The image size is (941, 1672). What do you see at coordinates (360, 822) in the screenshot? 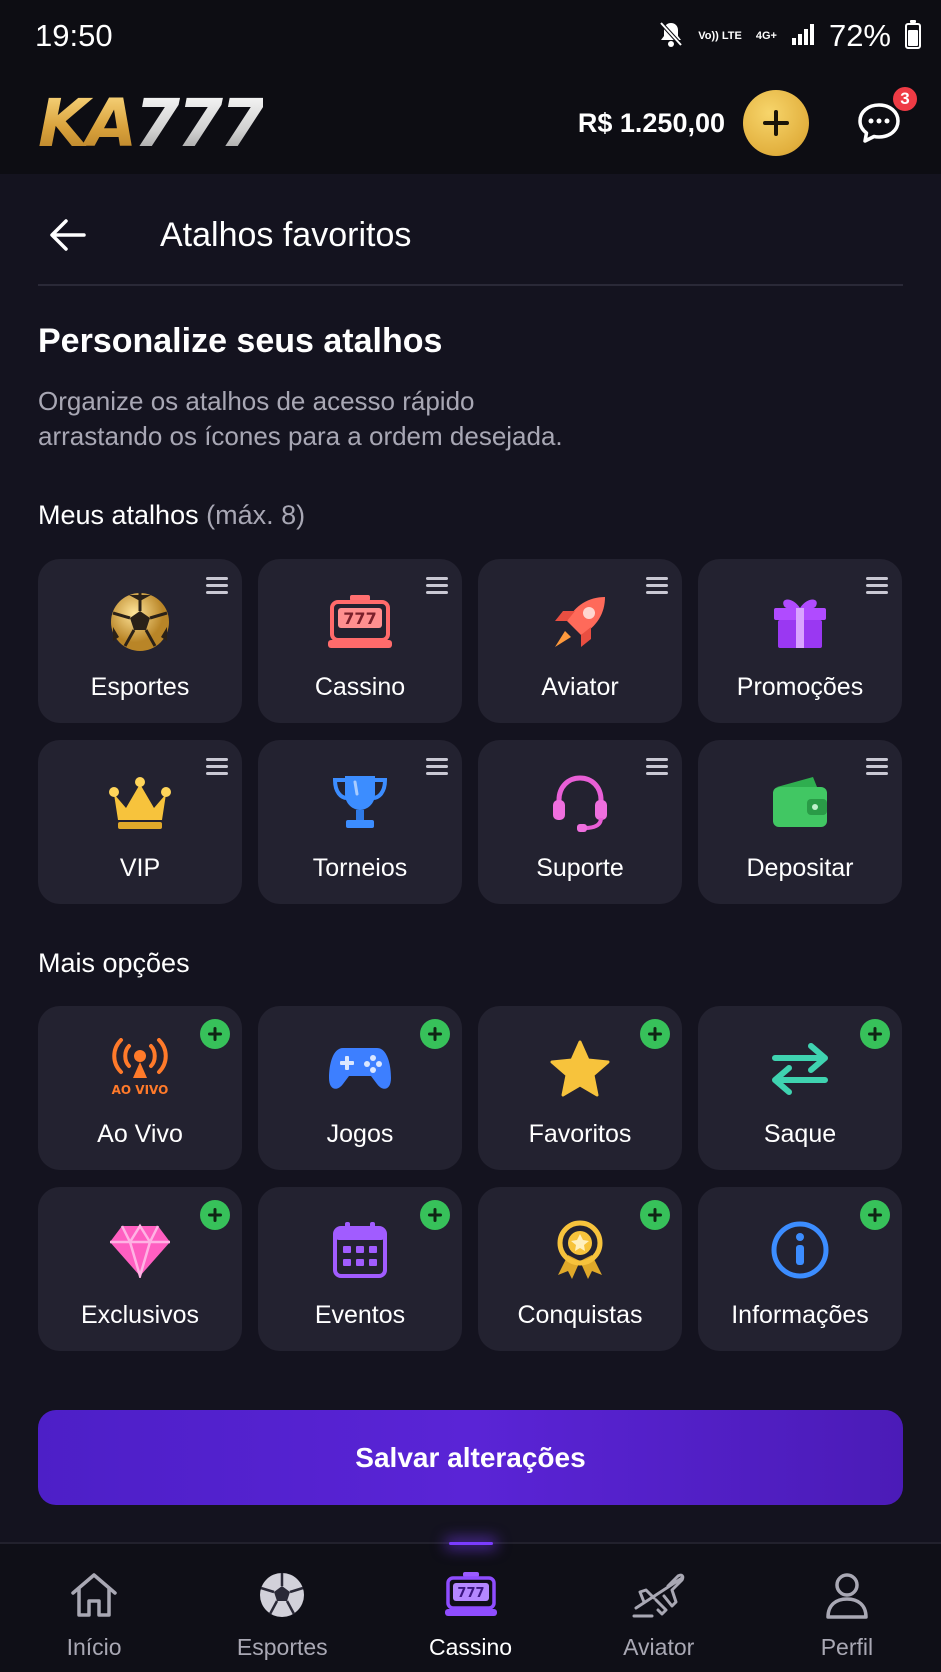
I see `shortcut-tile-torneios: Torneios` at bounding box center [360, 822].